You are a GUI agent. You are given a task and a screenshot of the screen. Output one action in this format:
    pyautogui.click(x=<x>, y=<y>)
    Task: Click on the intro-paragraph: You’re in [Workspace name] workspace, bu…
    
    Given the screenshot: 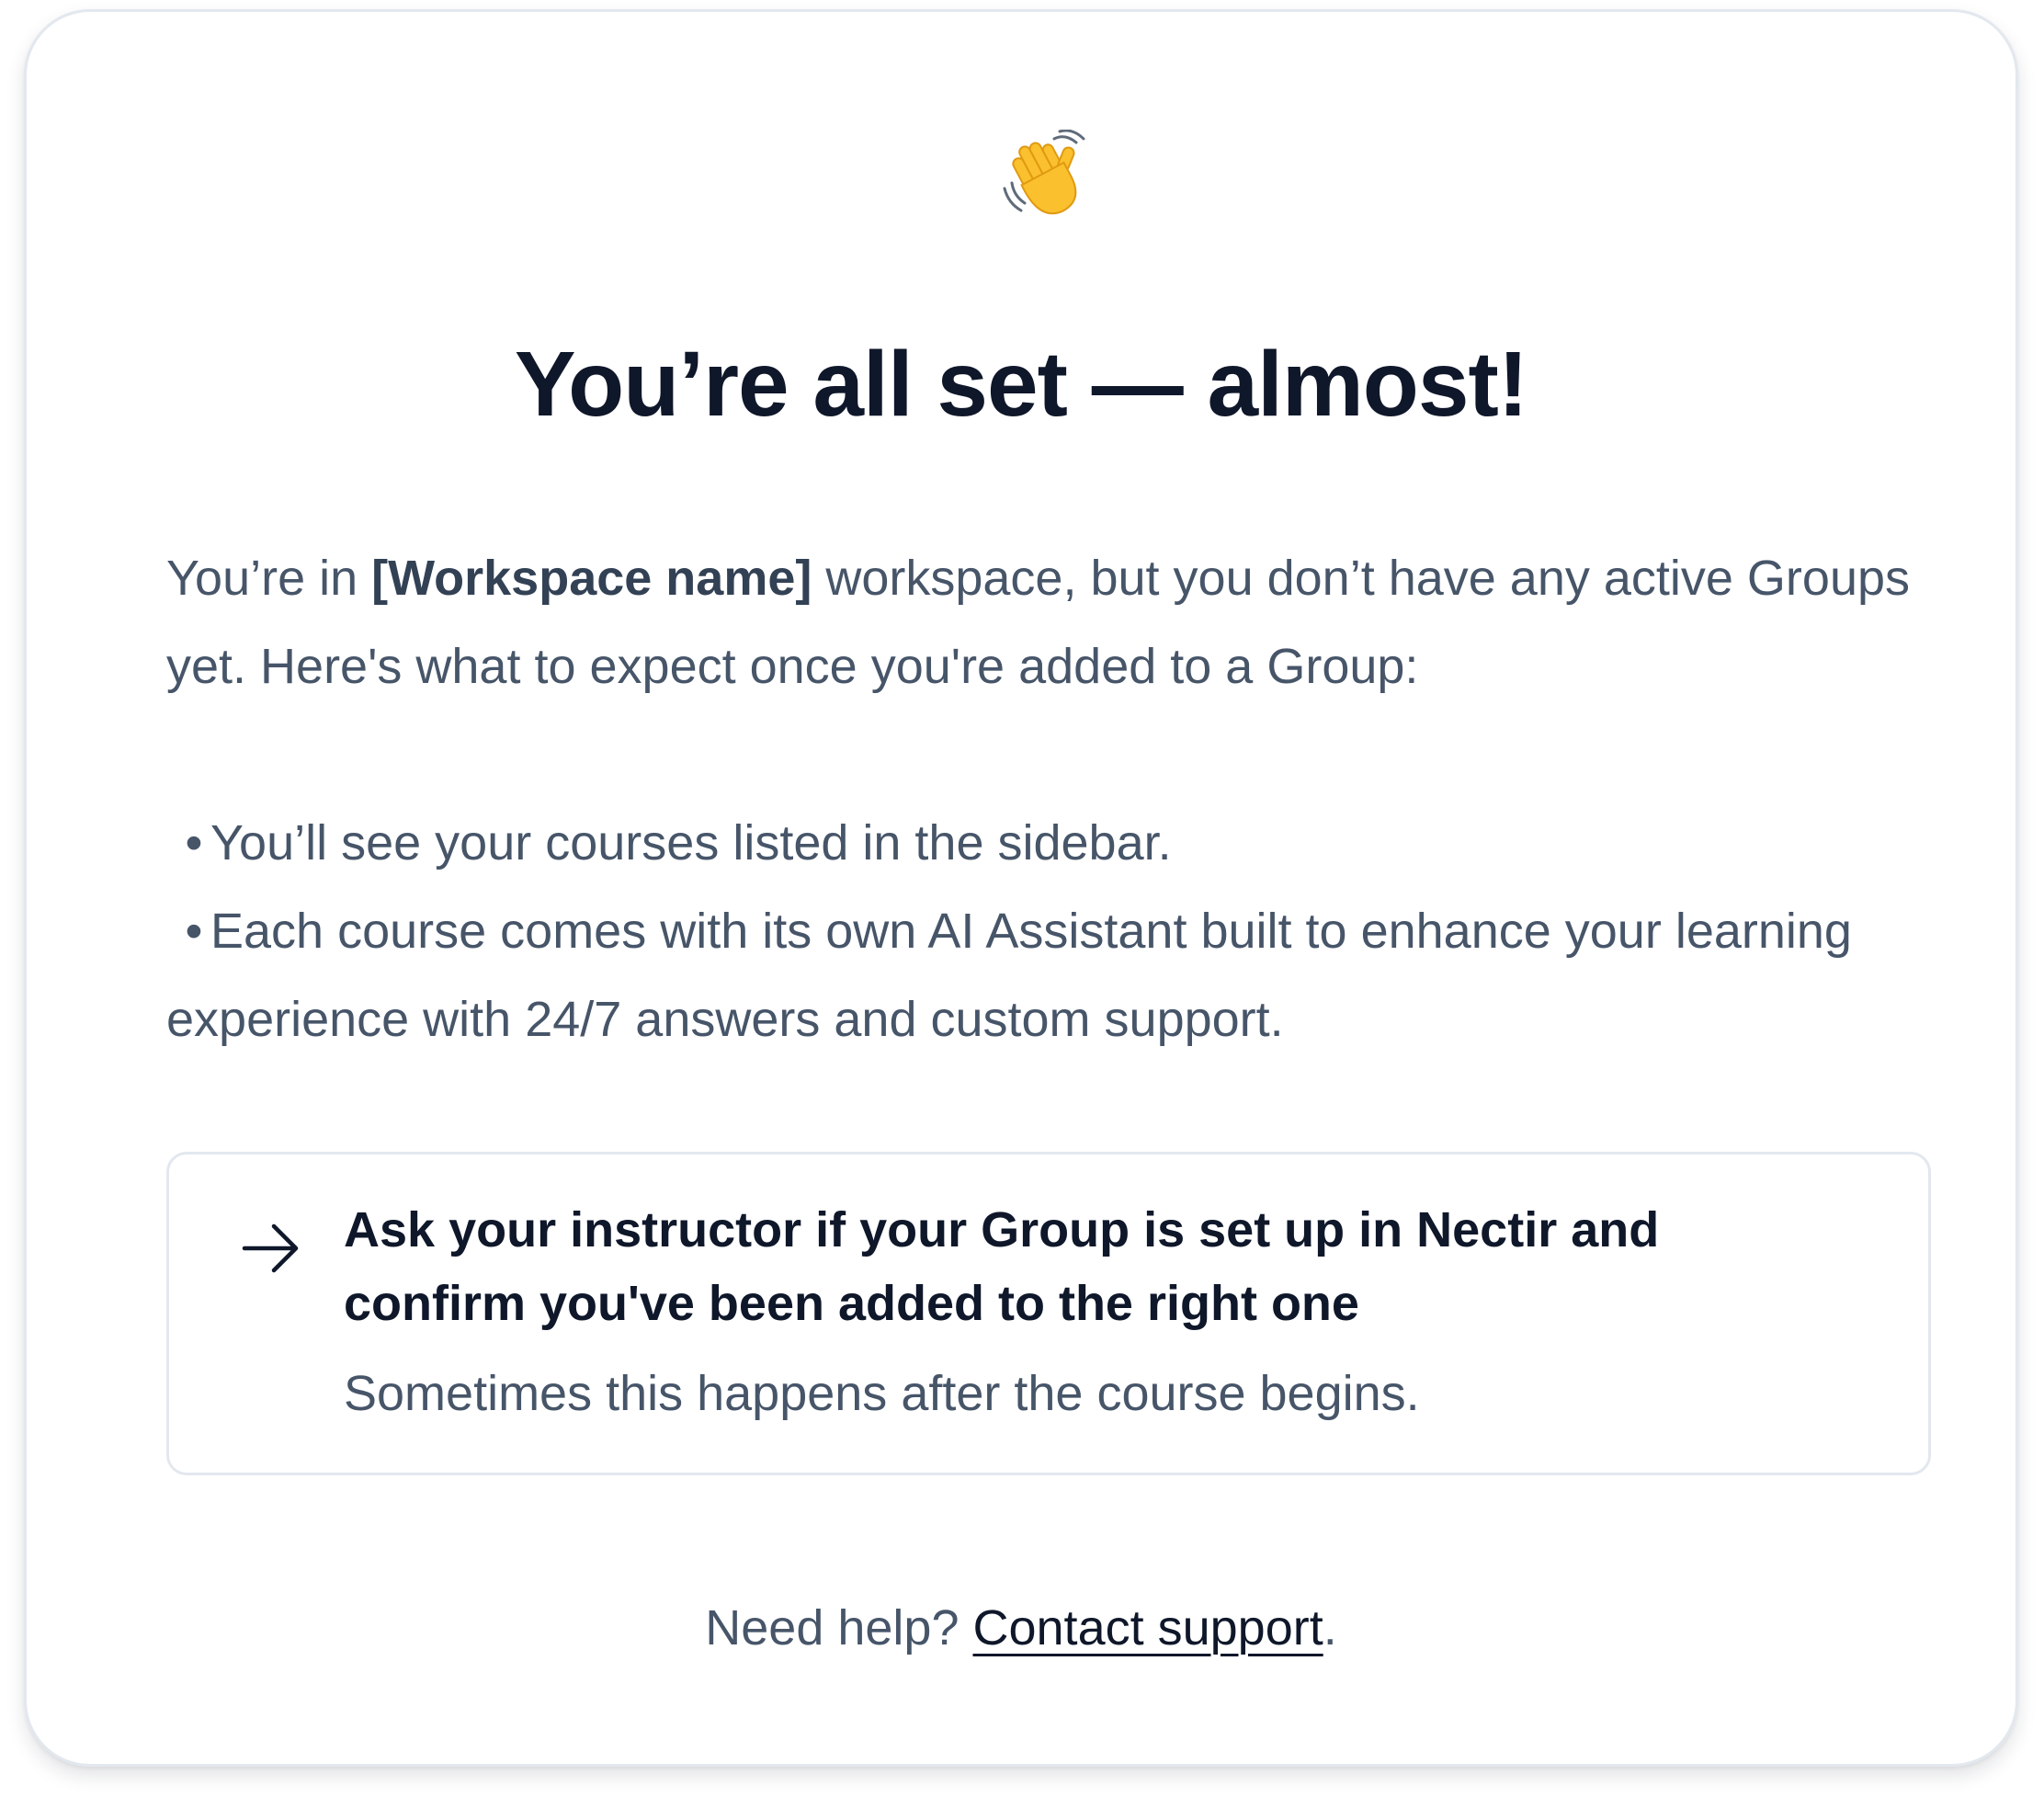 What is the action you would take?
    pyautogui.click(x=1048, y=622)
    